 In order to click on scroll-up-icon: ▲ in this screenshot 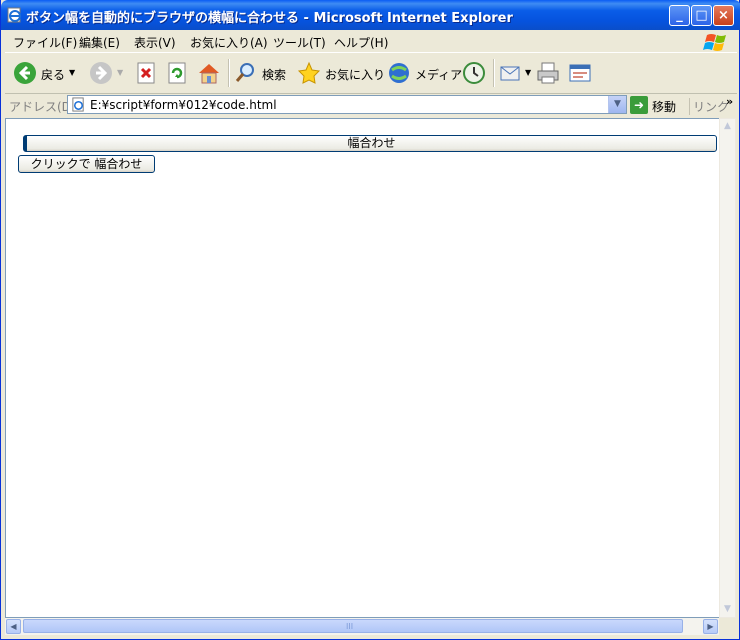, I will do `click(727, 126)`.